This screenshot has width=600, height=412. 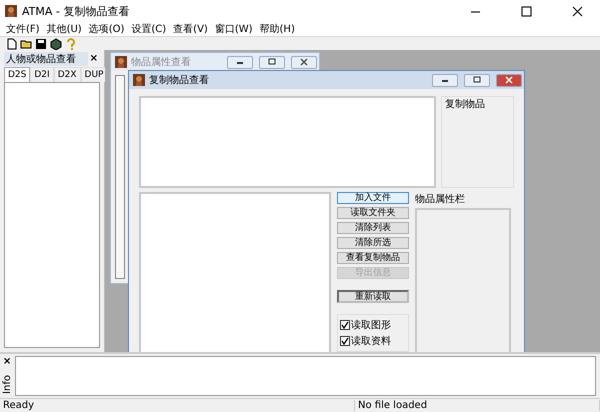 What do you see at coordinates (67, 74) in the screenshot?
I see `tab: D2X` at bounding box center [67, 74].